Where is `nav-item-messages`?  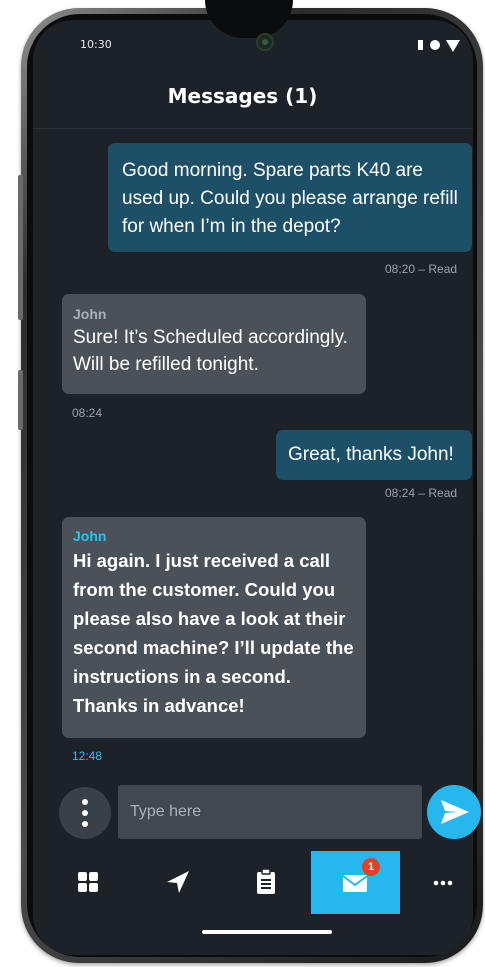
nav-item-messages is located at coordinates (355, 882).